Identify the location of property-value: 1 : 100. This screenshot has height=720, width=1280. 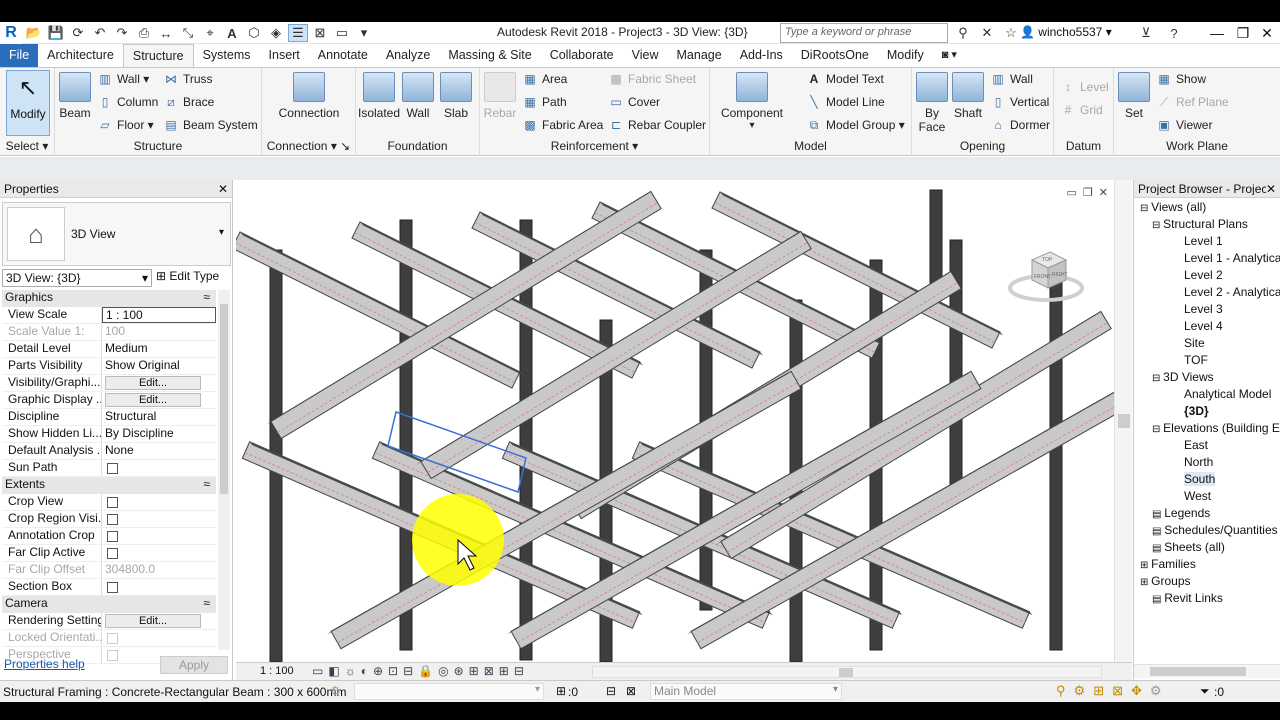
(159, 315).